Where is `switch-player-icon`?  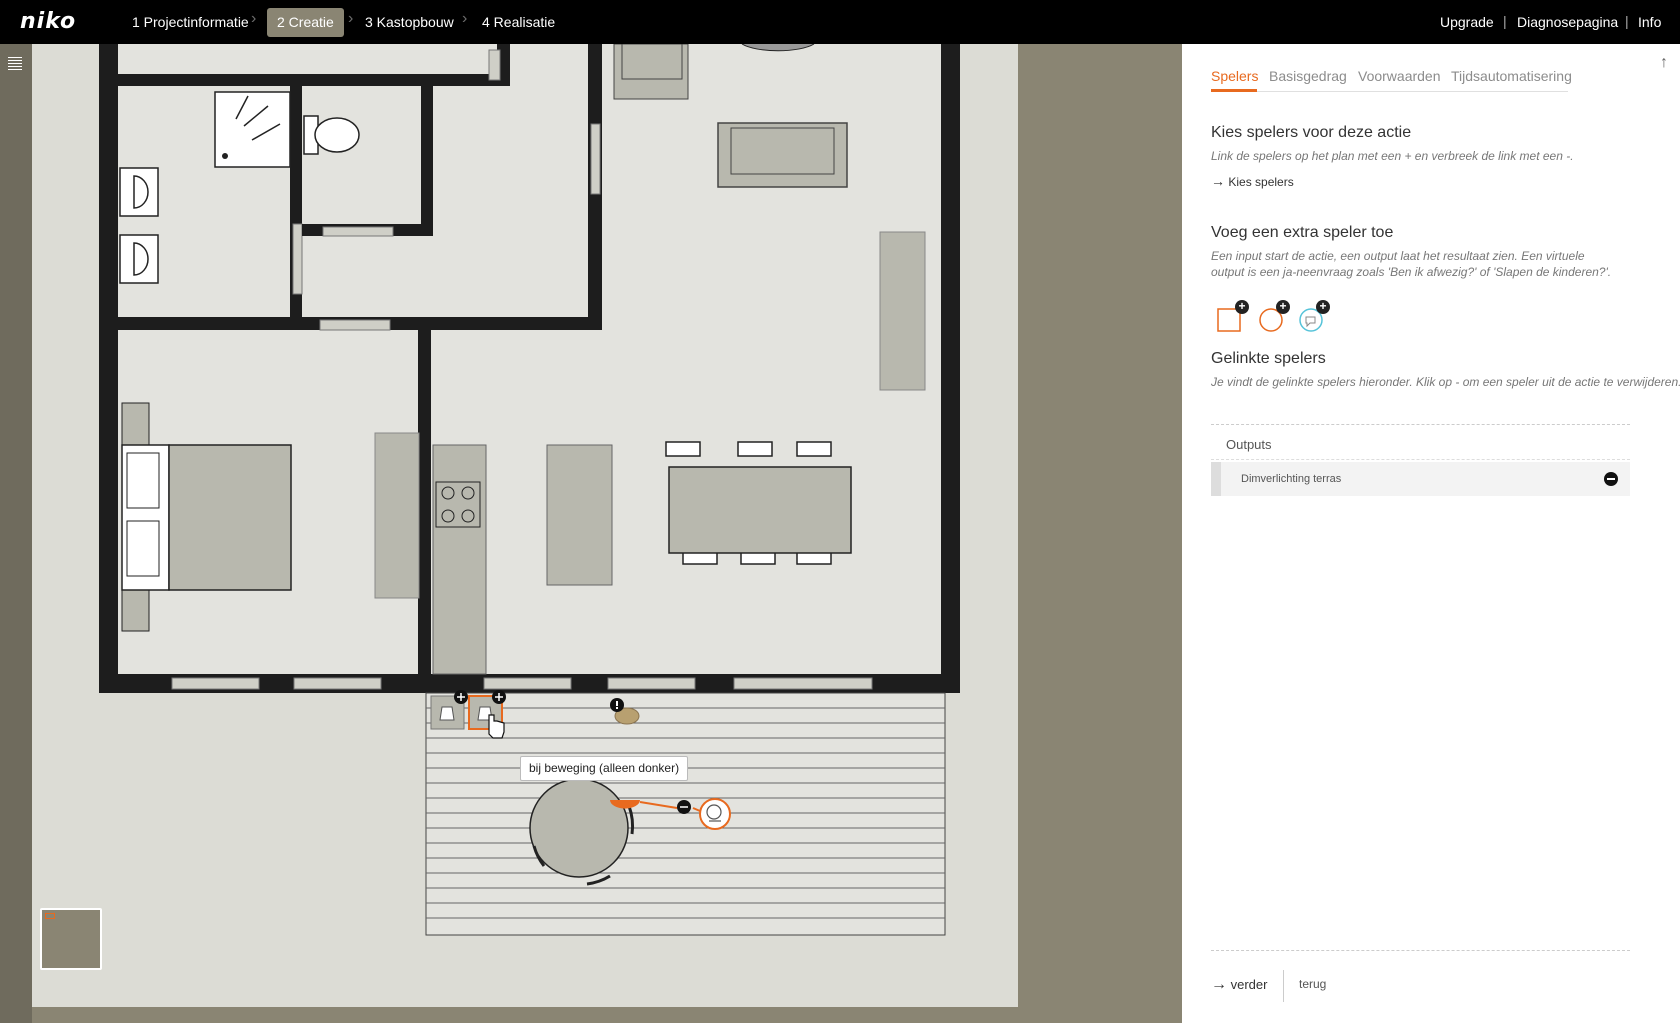
switch-player-icon is located at coordinates (449, 710).